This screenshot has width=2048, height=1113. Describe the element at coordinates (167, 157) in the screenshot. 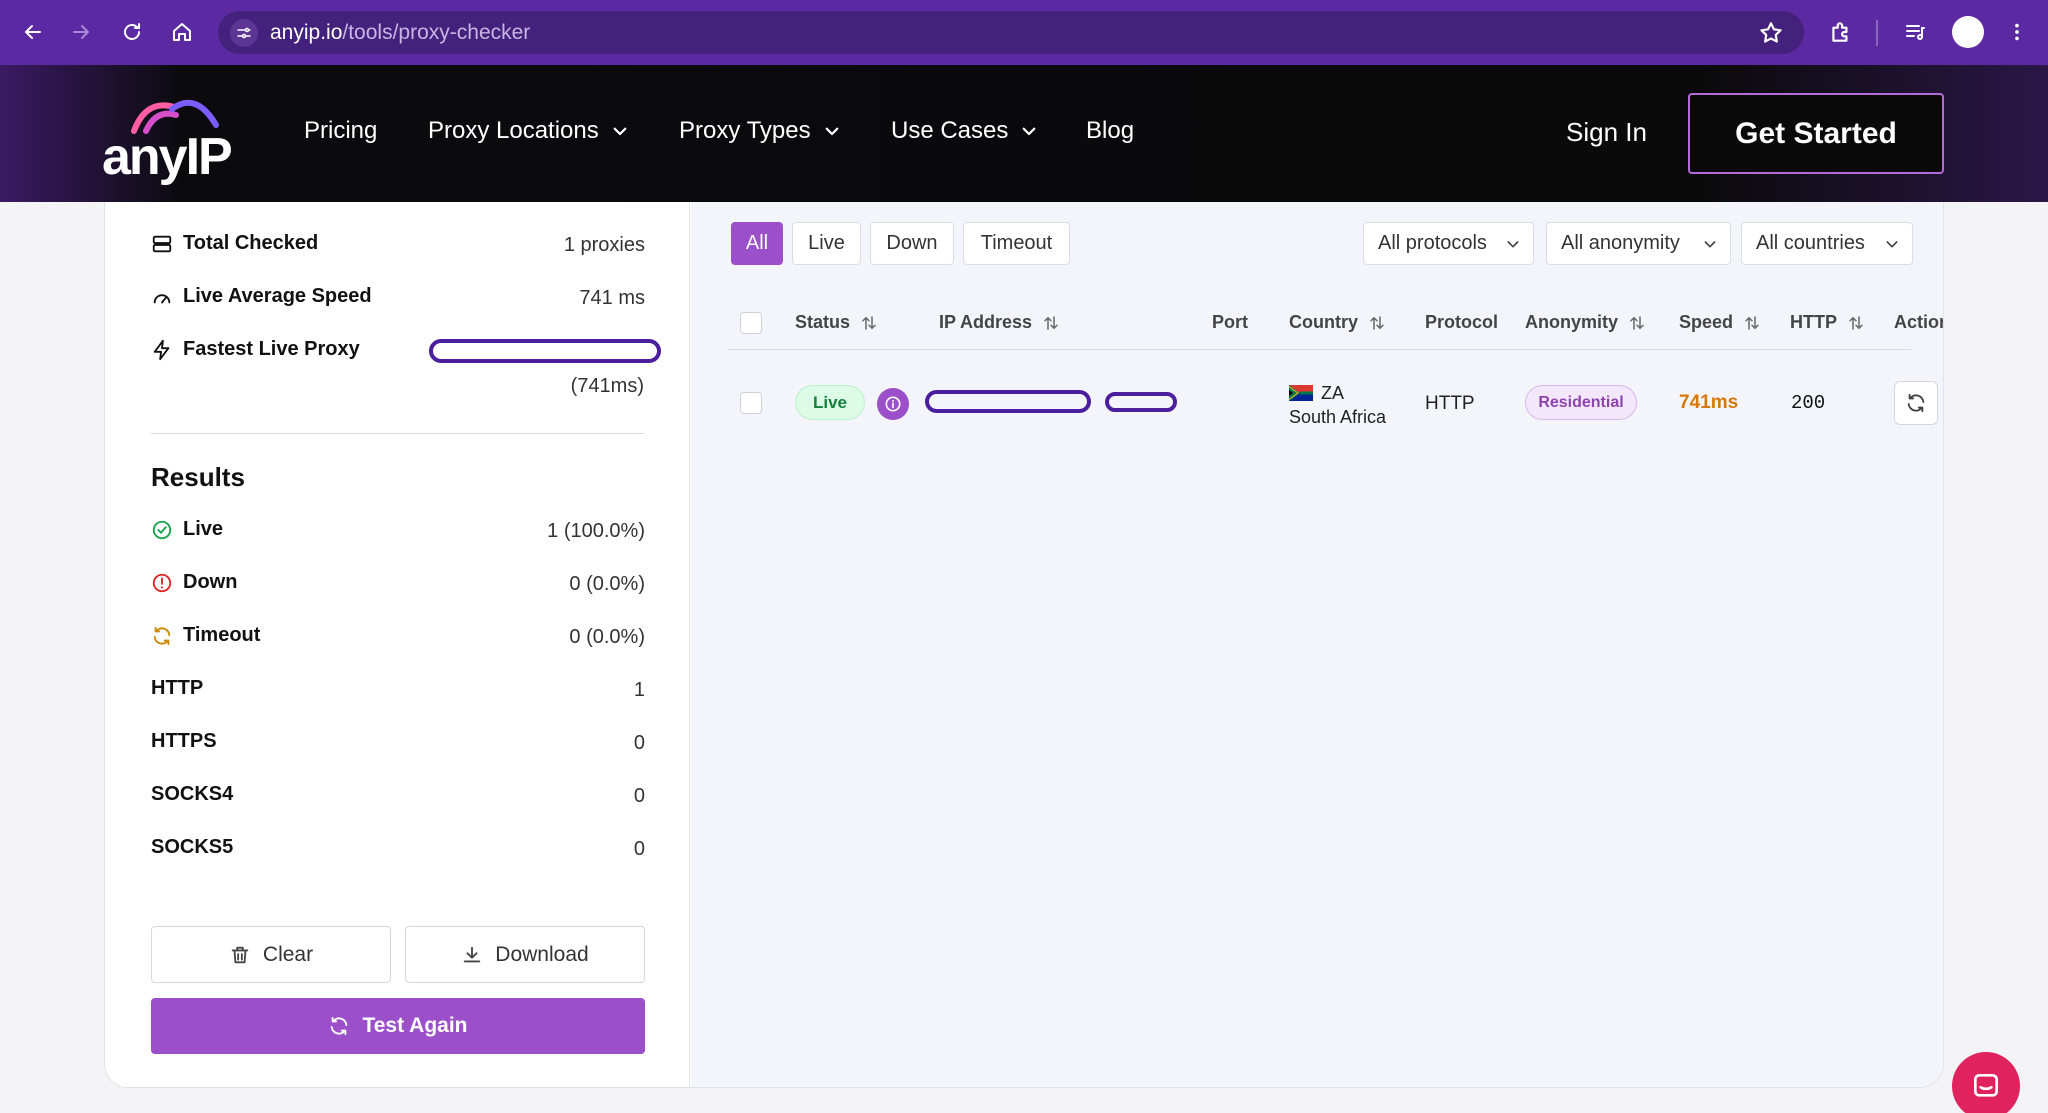

I see `logo-text: anyIP` at that location.